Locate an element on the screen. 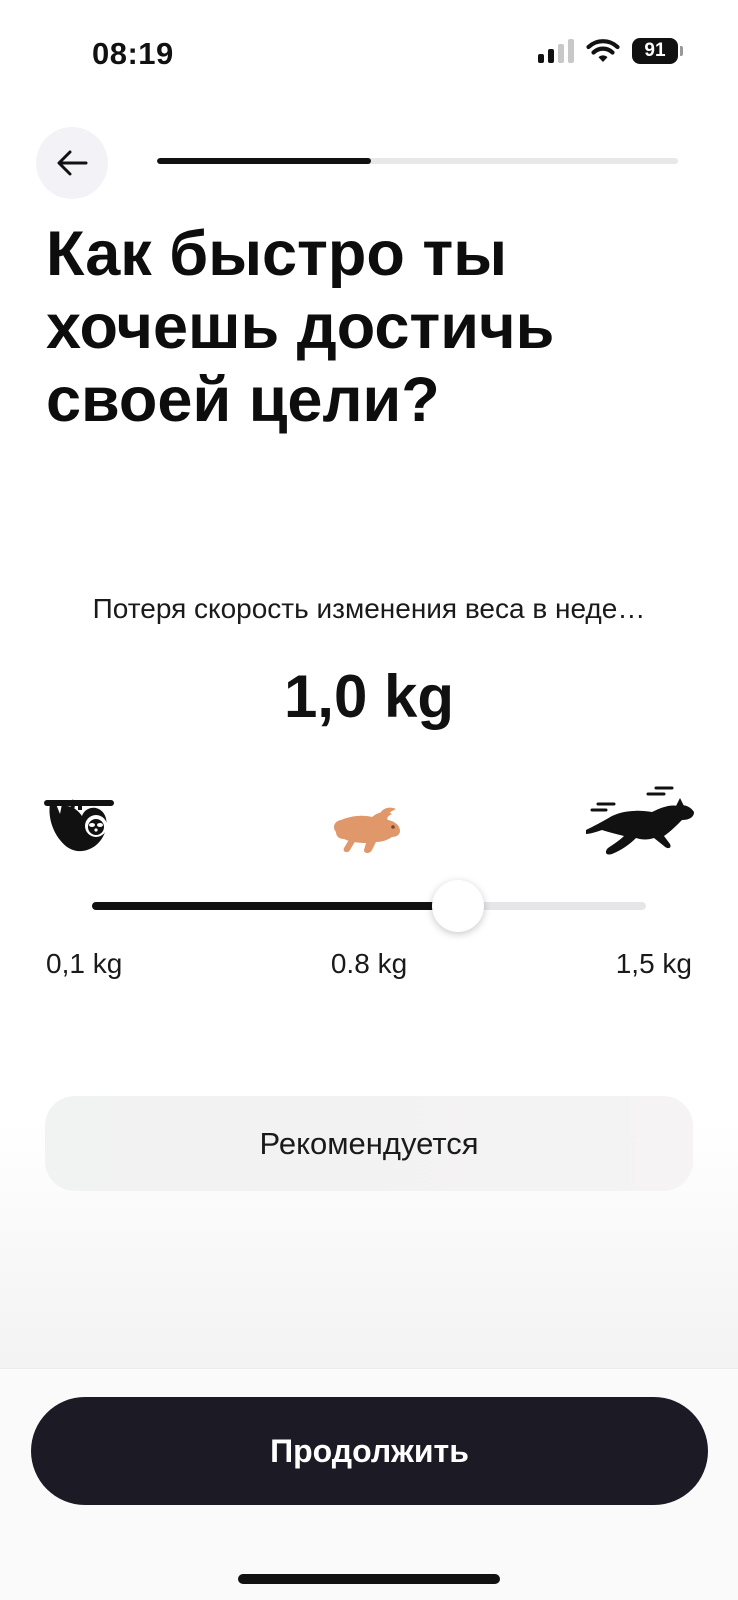  back-button is located at coordinates (72, 163).